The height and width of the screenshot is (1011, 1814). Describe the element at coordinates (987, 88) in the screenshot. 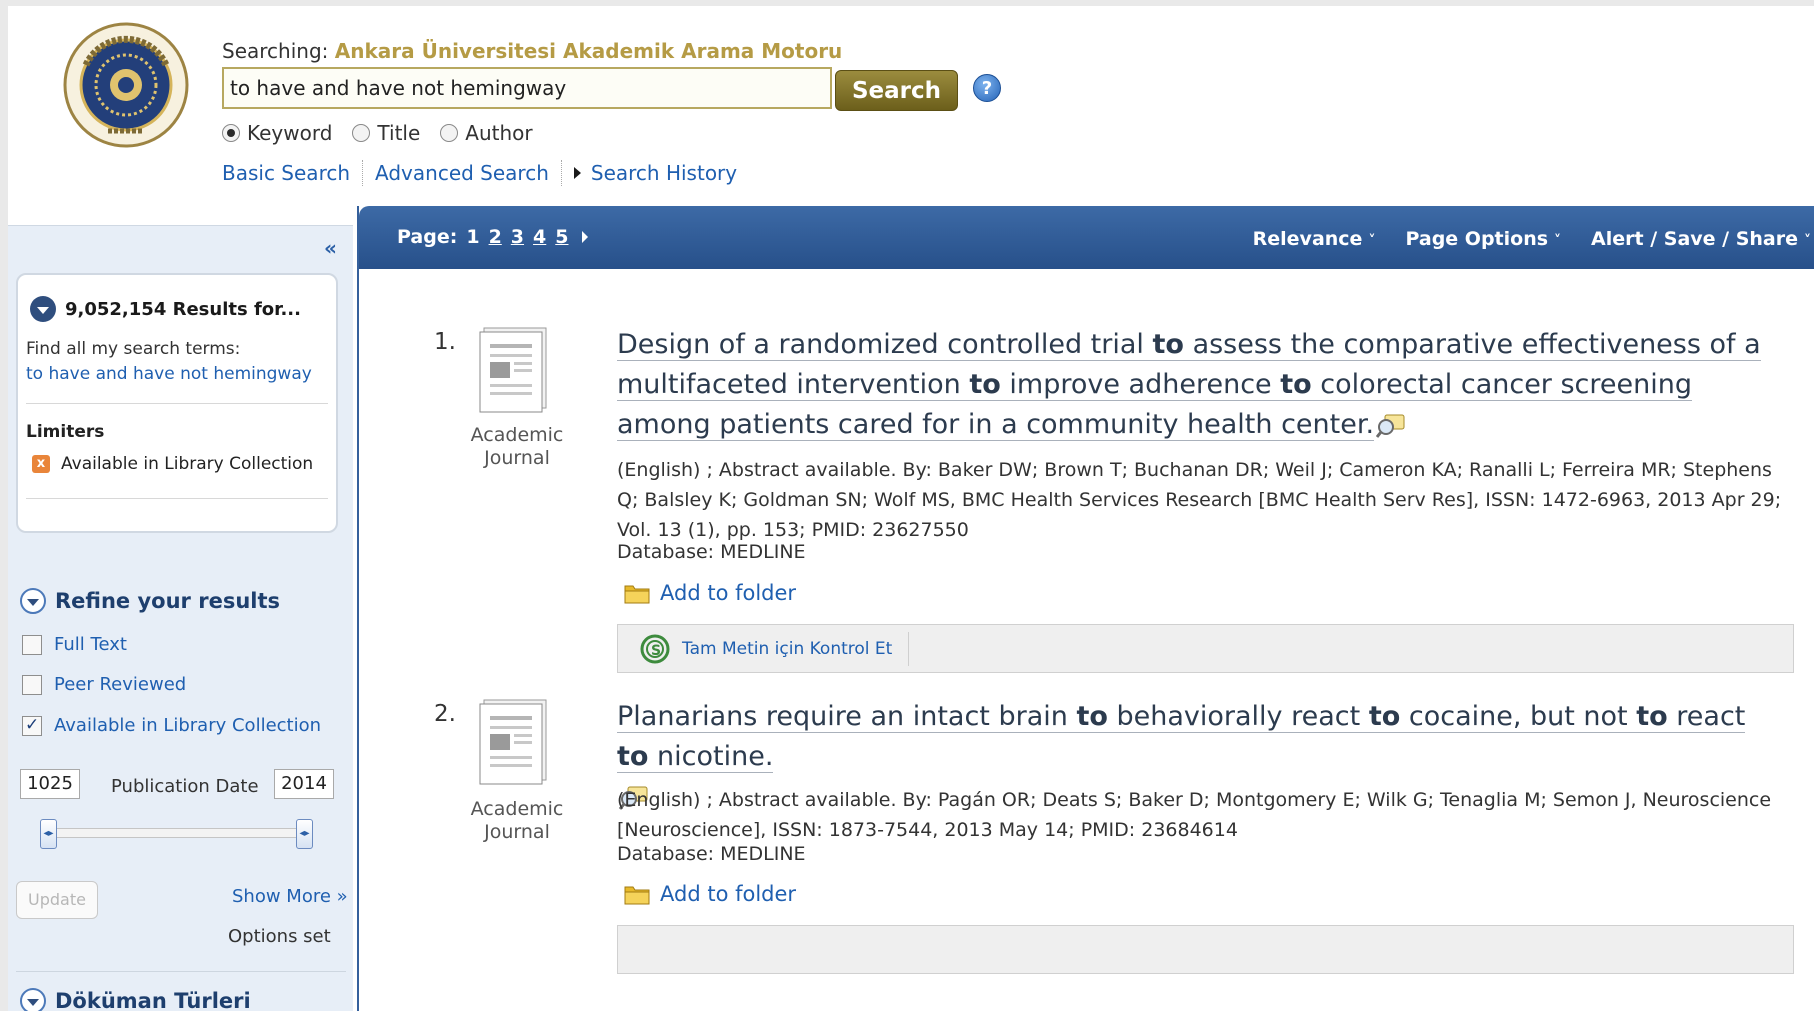

I see `help-icon: ?` at that location.